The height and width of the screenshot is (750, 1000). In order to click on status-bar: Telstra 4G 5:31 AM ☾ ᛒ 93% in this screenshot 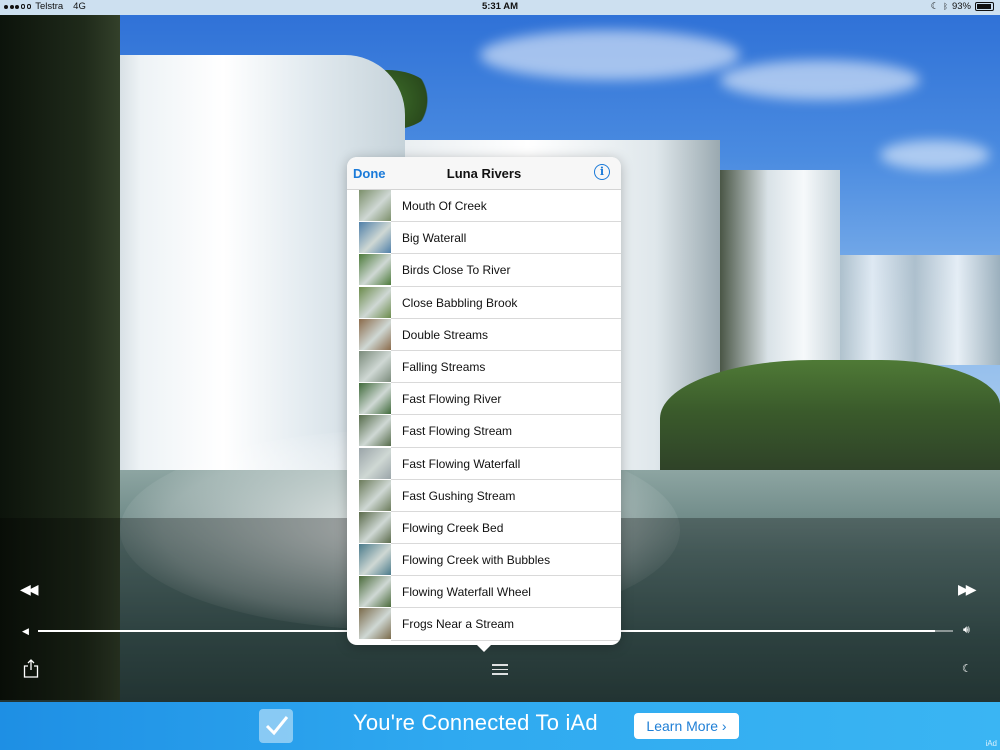, I will do `click(500, 7)`.